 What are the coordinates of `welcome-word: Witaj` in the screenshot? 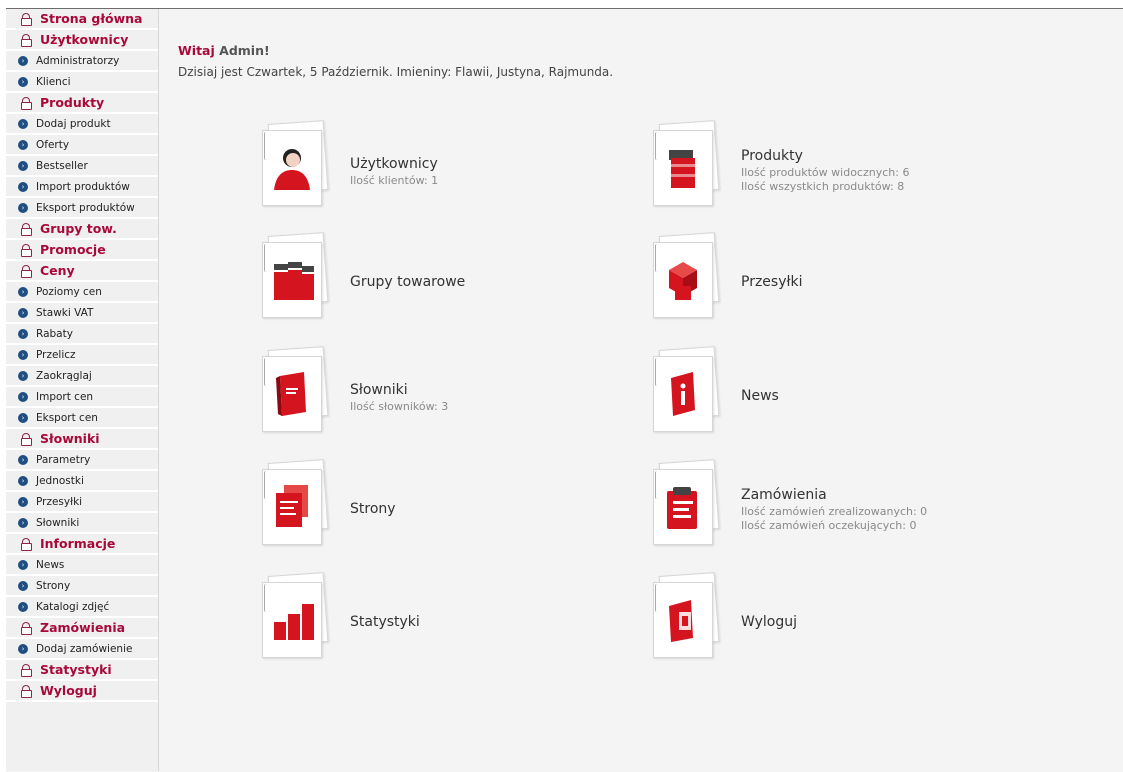 It's located at (196, 50).